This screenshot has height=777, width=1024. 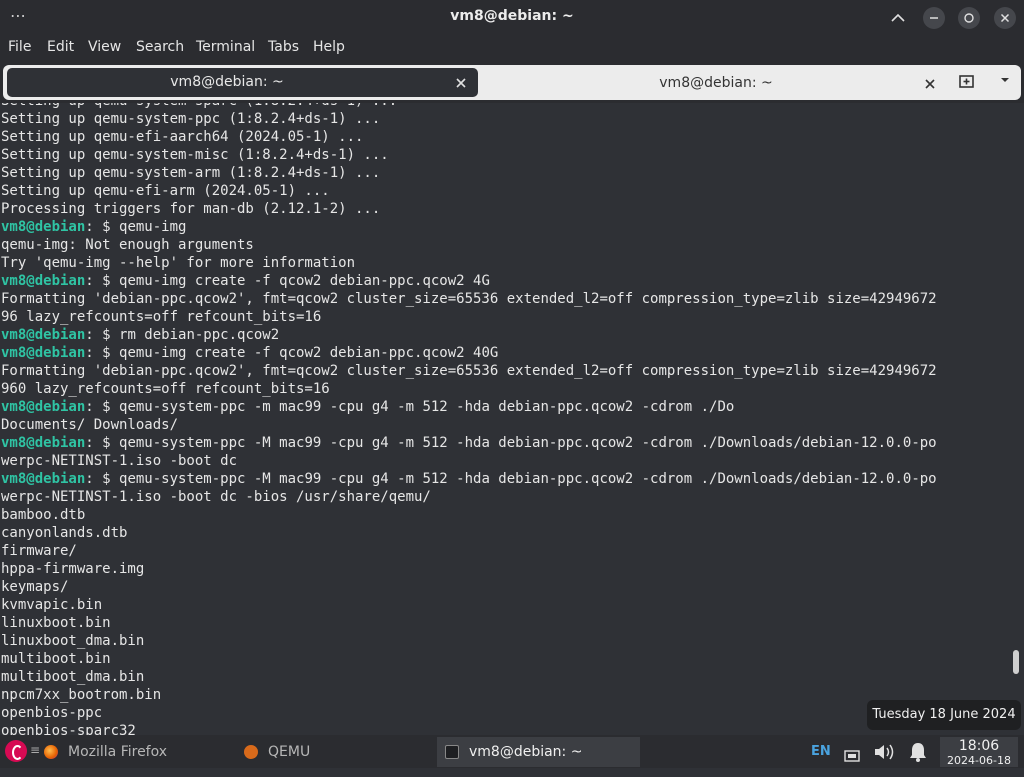 What do you see at coordinates (35, 587) in the screenshot?
I see `line-text: keymaps/` at bounding box center [35, 587].